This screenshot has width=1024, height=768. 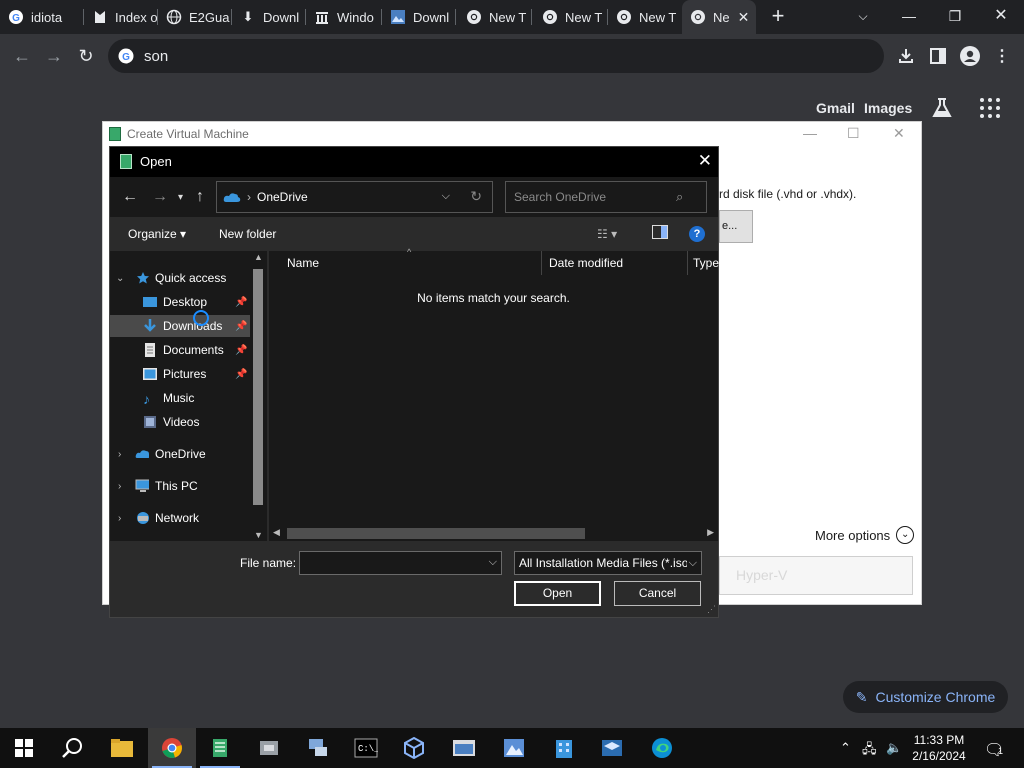 I want to click on menu-icon: ⋮, so click(x=1002, y=56).